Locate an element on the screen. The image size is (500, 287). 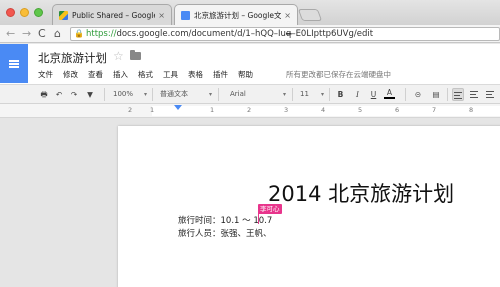
ruler-number: 3 is located at coordinates (286, 110).